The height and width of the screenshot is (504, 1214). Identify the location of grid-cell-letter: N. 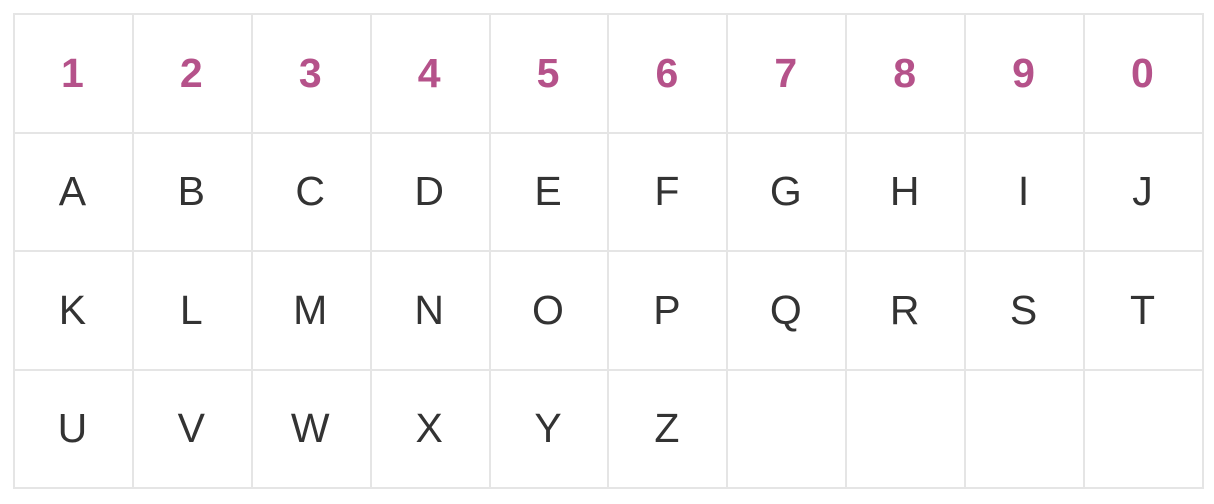
(431, 311).